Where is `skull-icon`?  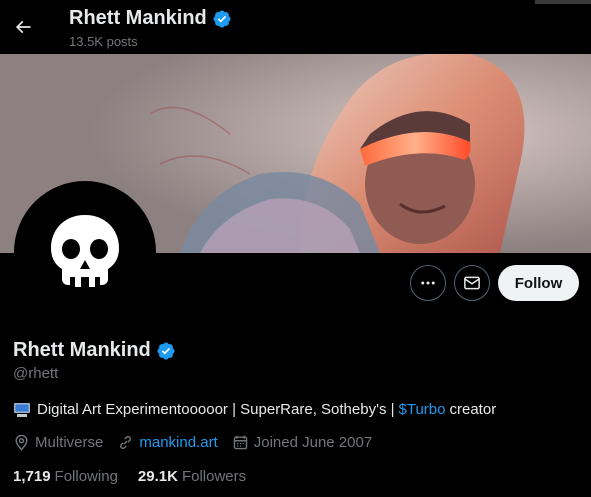 skull-icon is located at coordinates (85, 251).